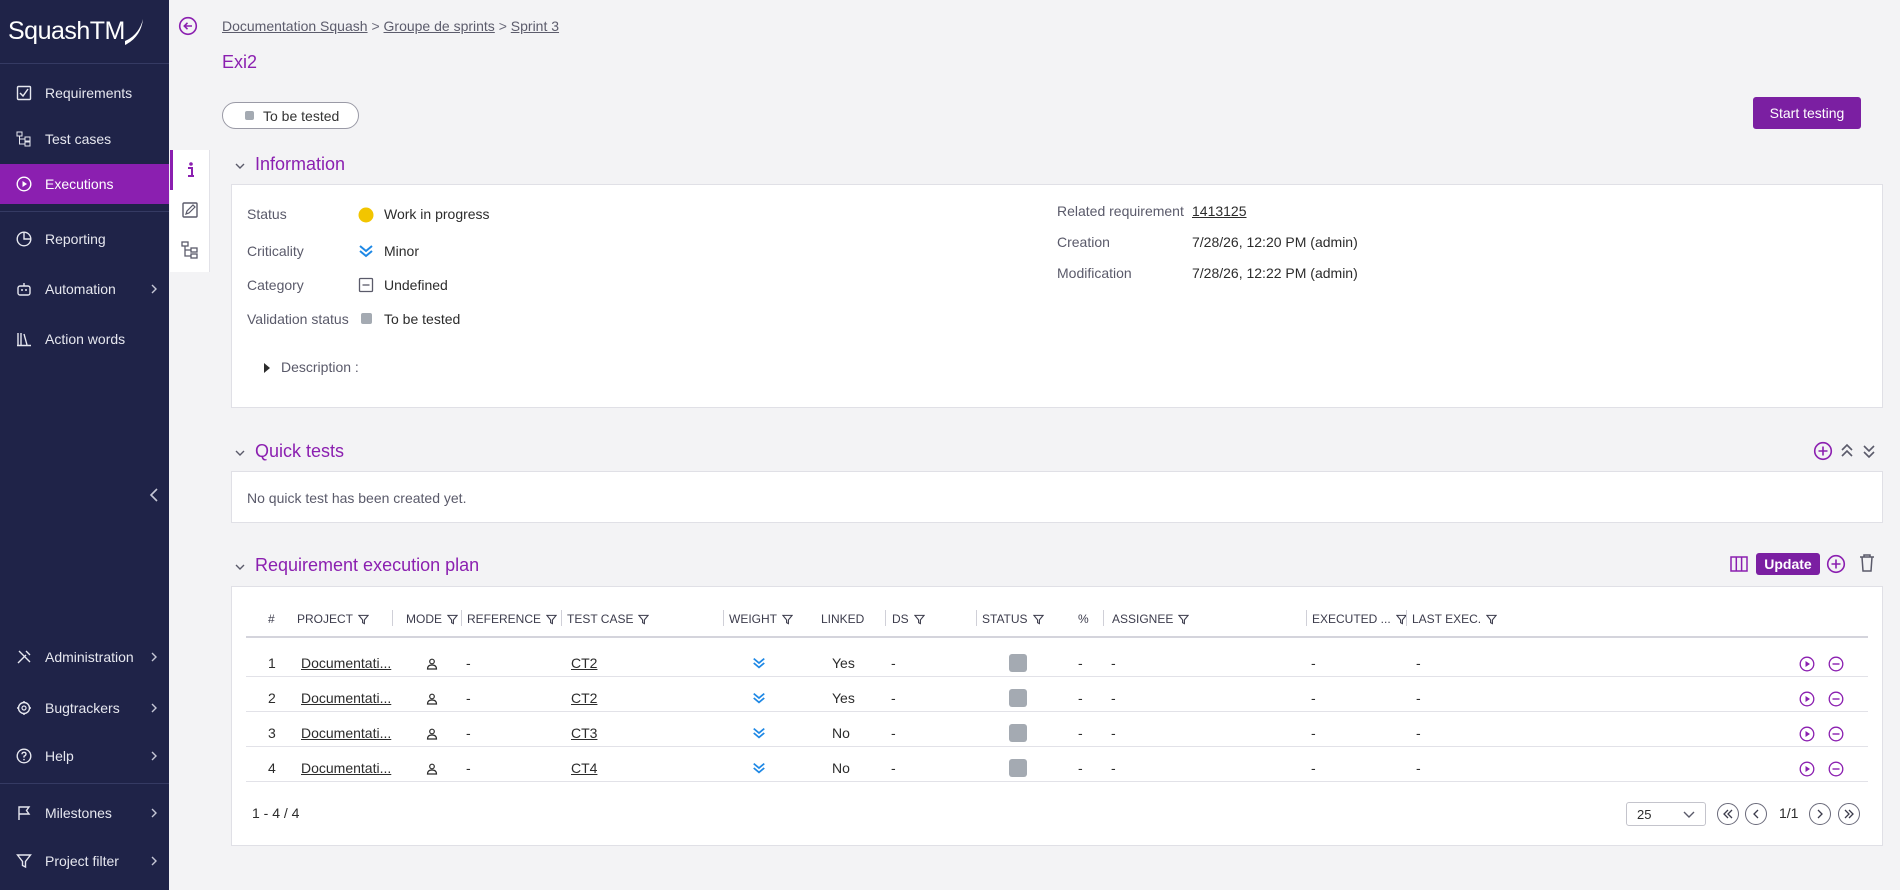 This screenshot has width=1900, height=890. What do you see at coordinates (842, 619) in the screenshot?
I see `column-header-linked: LINKED` at bounding box center [842, 619].